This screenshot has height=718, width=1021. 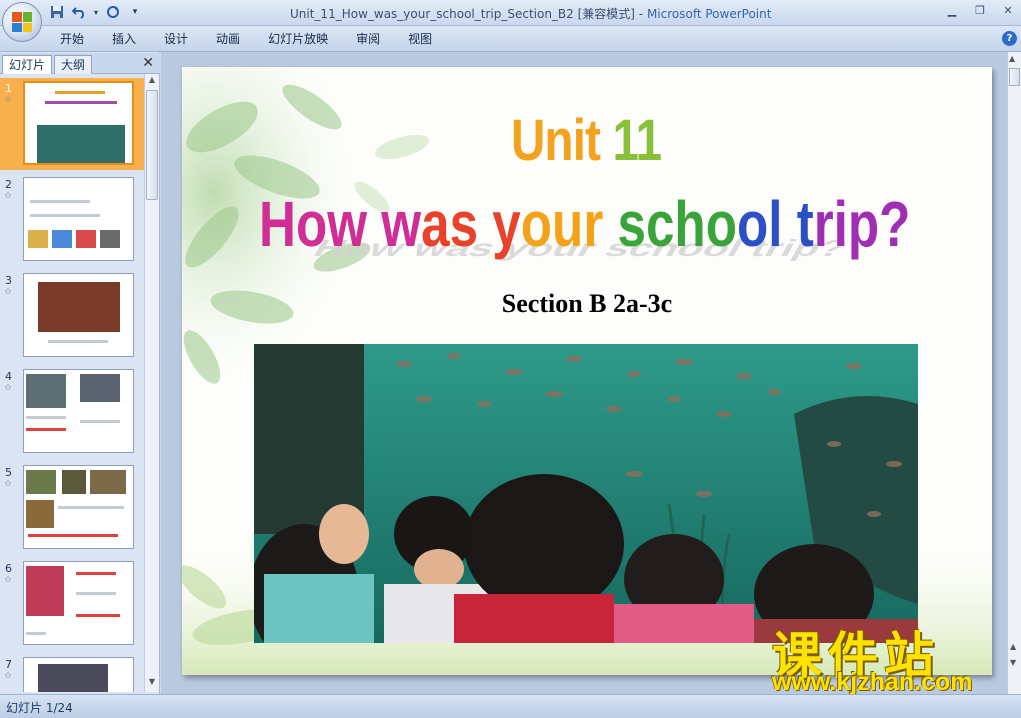 I want to click on ribbon-tab: 审阅, so click(x=368, y=39).